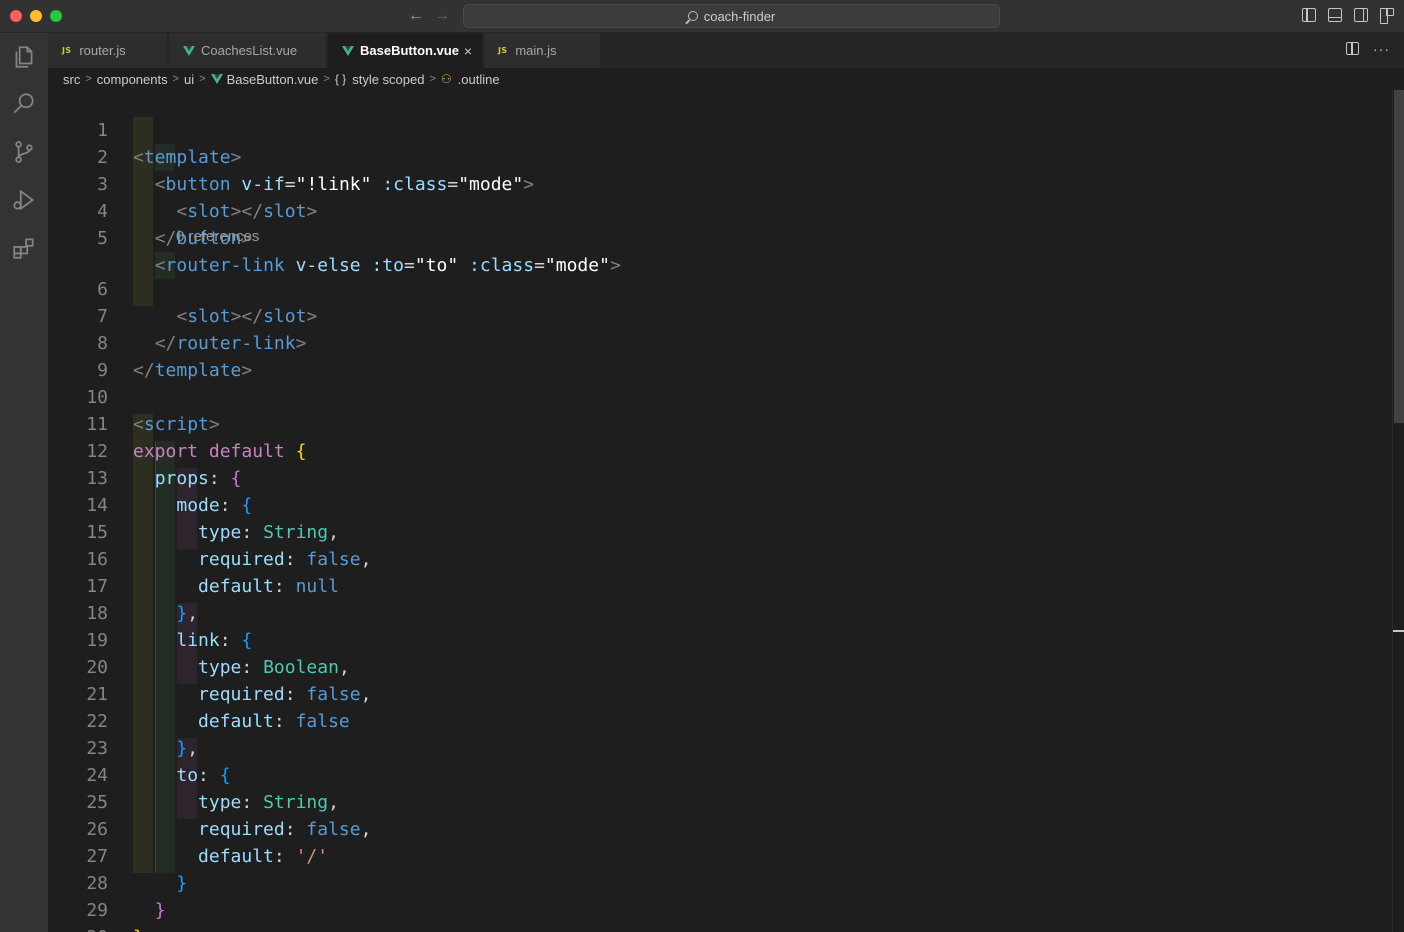  What do you see at coordinates (536, 50) in the screenshot?
I see `tab-label: main.js` at bounding box center [536, 50].